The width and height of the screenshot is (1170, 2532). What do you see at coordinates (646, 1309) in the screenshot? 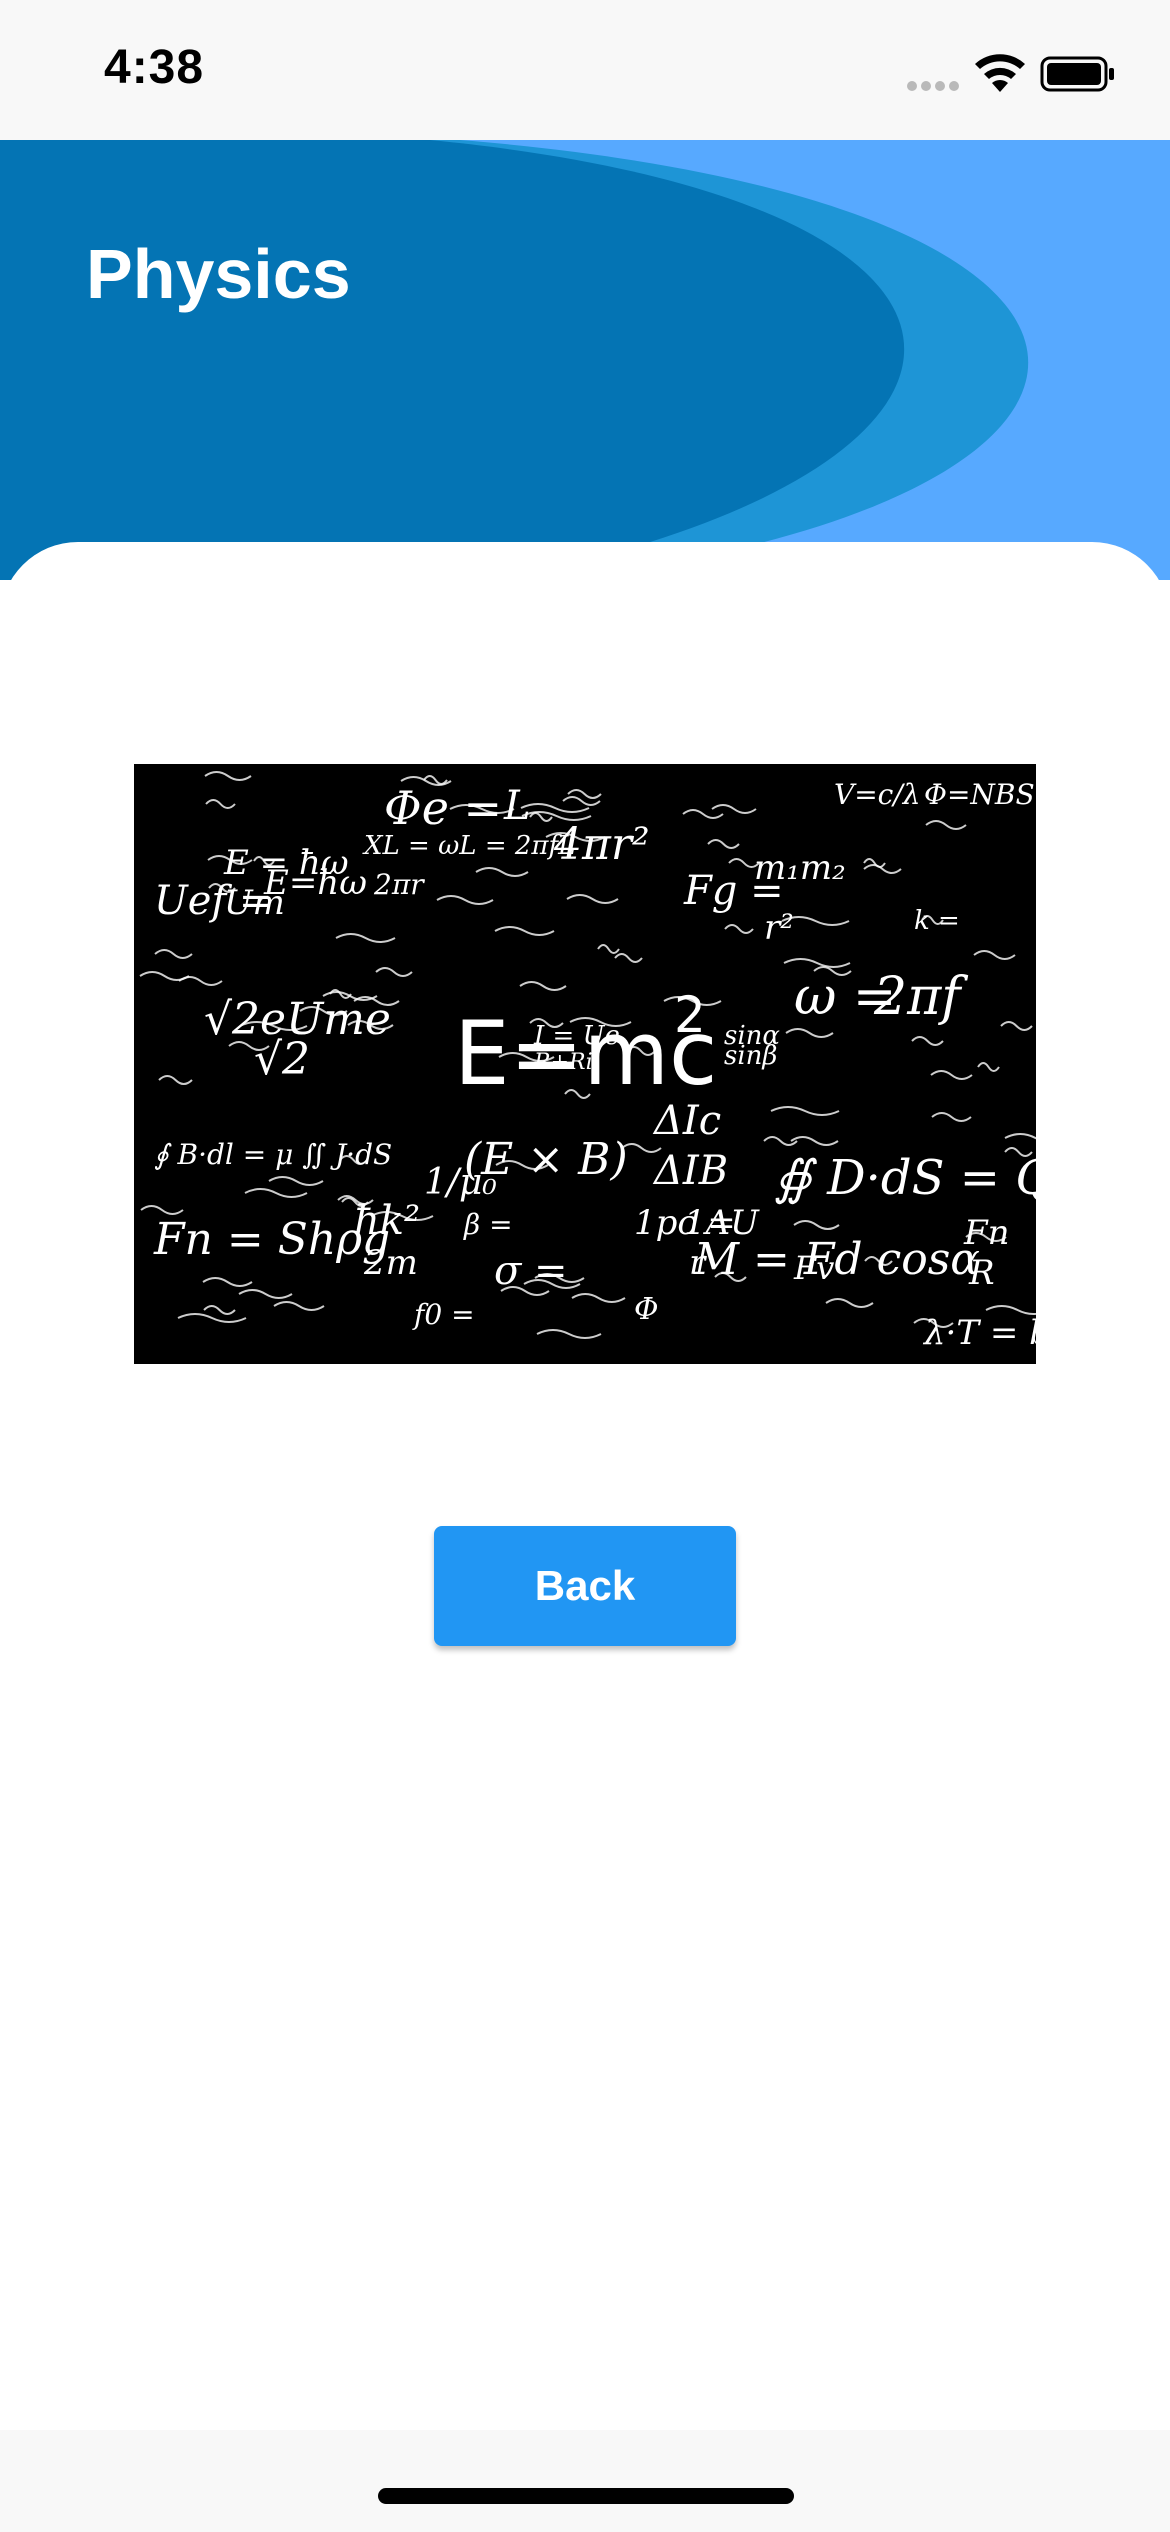
I see `formula-text: Φ` at bounding box center [646, 1309].